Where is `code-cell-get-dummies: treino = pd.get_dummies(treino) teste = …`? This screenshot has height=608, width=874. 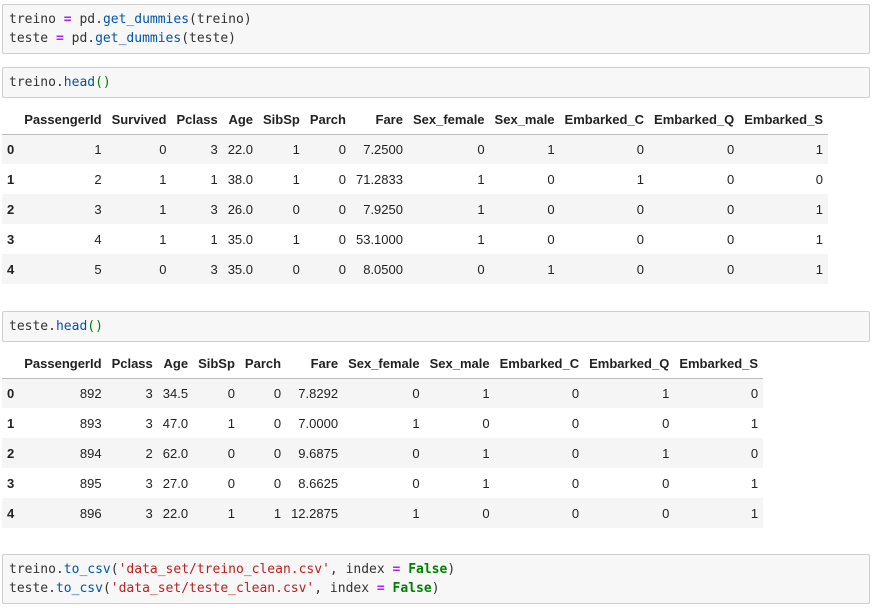 code-cell-get-dummies: treino = pd.get_dummies(treino) teste = … is located at coordinates (436, 29).